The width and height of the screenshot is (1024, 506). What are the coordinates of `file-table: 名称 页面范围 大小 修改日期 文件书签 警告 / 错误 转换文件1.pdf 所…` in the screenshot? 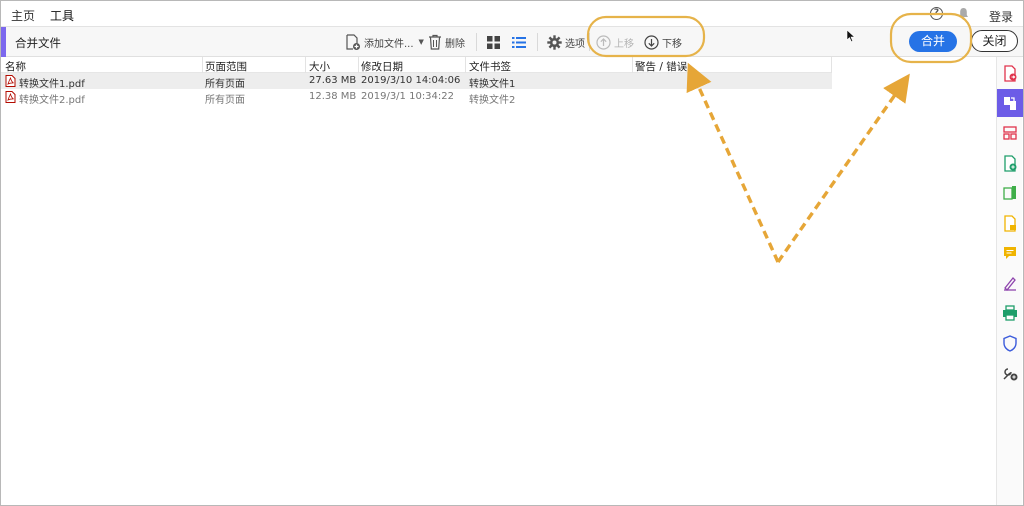 It's located at (416, 81).